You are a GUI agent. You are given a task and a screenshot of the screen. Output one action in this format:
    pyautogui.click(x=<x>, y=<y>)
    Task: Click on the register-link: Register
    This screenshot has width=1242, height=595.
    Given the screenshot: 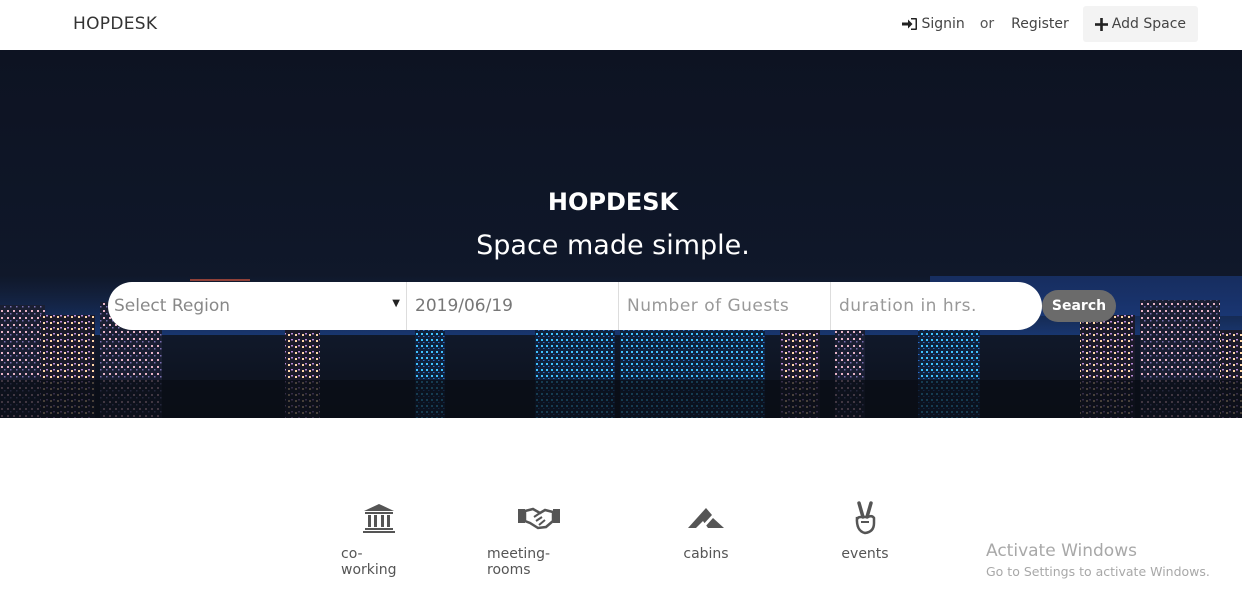 What is the action you would take?
    pyautogui.click(x=1040, y=24)
    